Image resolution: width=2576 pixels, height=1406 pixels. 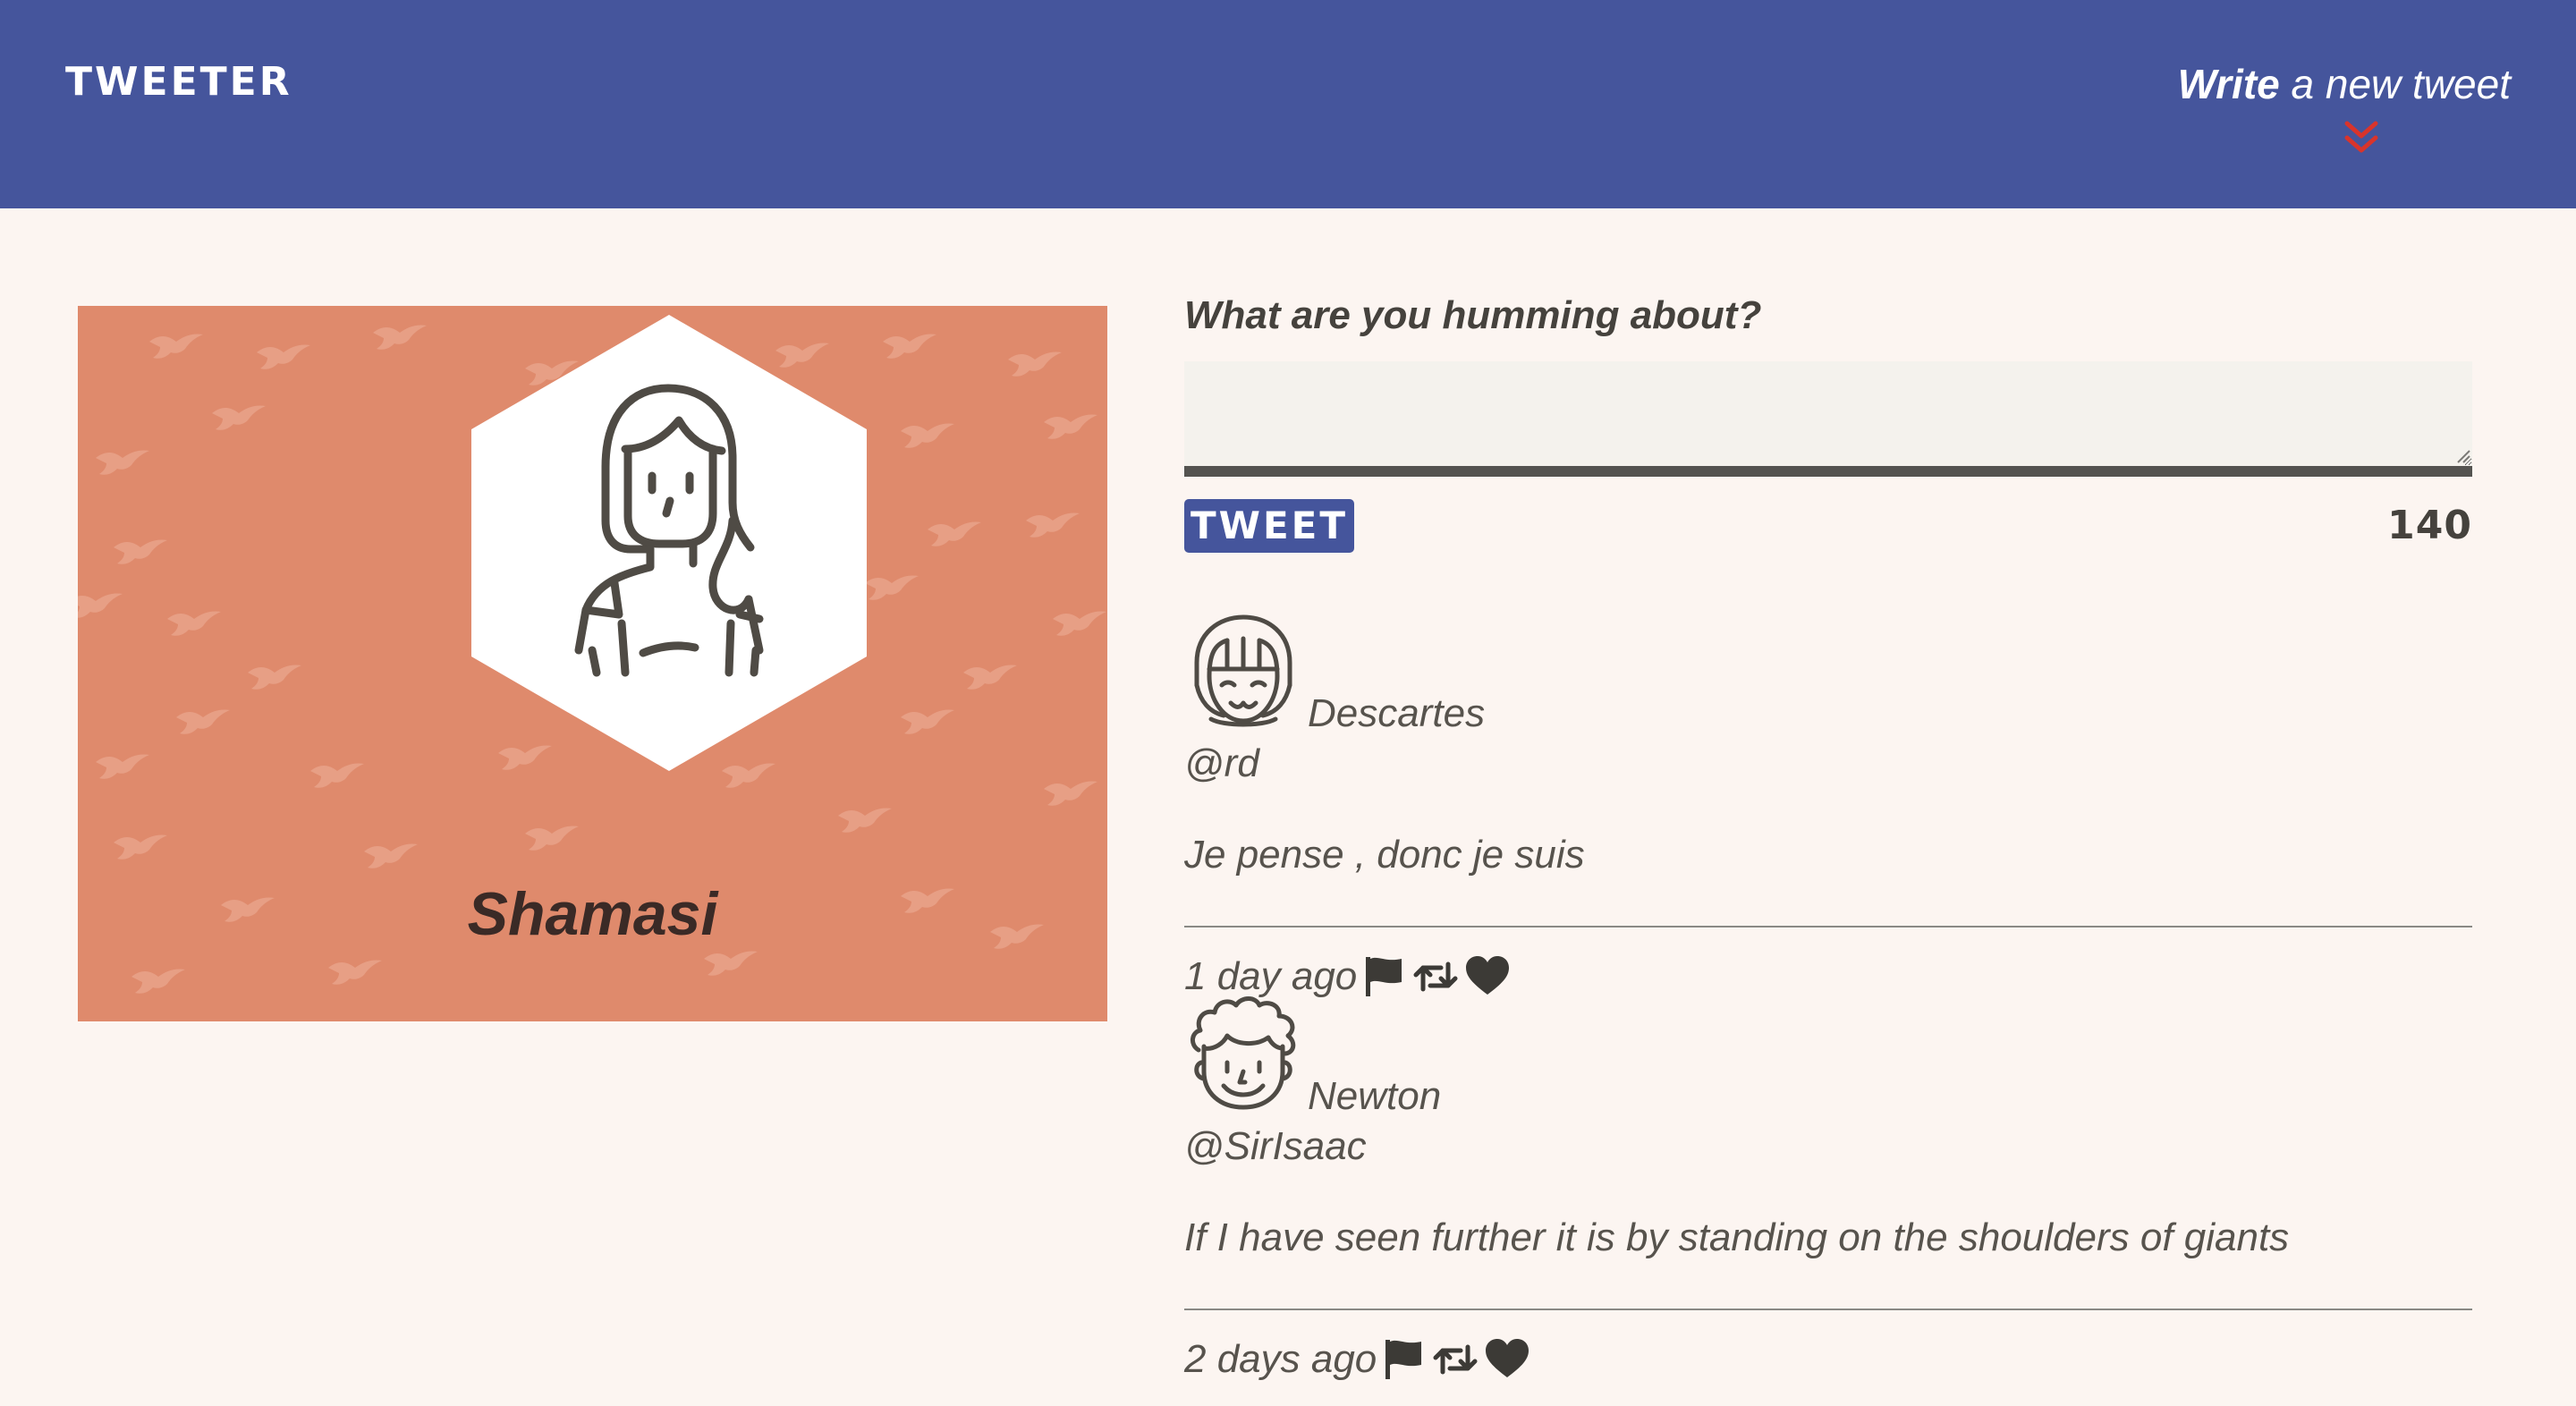 I want to click on write-new-tweet-rest: a new tweet, so click(x=2395, y=84).